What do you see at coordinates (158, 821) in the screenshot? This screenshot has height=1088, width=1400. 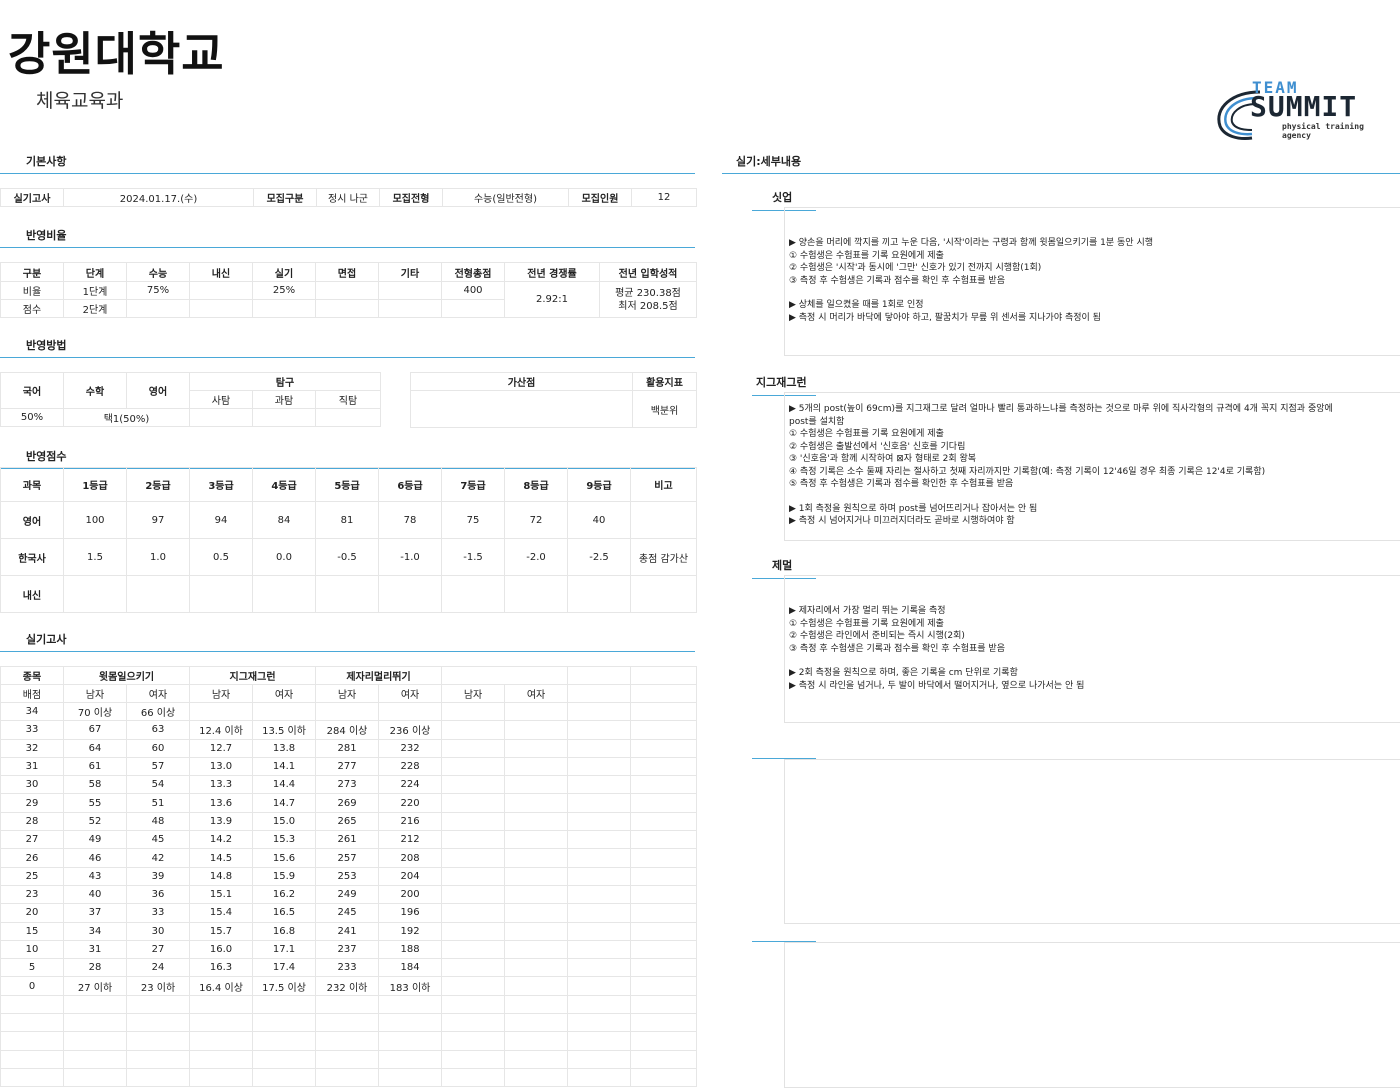 I see `exam-cell: 48` at bounding box center [158, 821].